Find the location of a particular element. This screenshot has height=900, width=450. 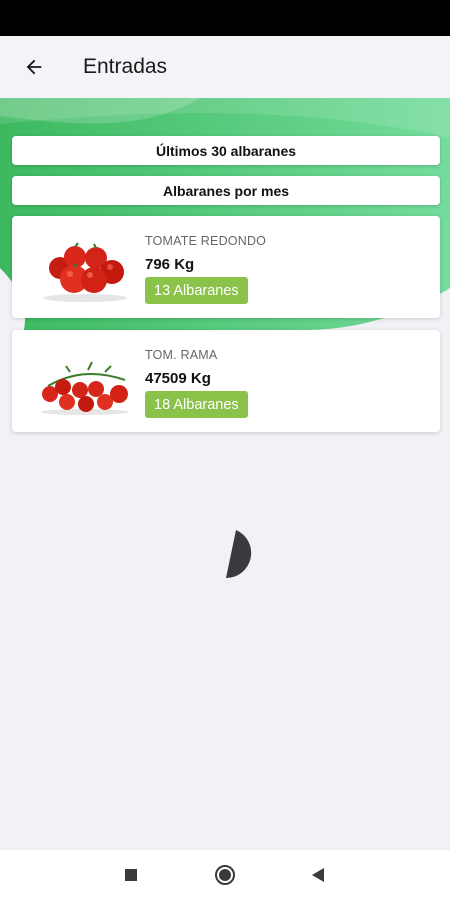

loading-spinner-icon is located at coordinates (239, 554).